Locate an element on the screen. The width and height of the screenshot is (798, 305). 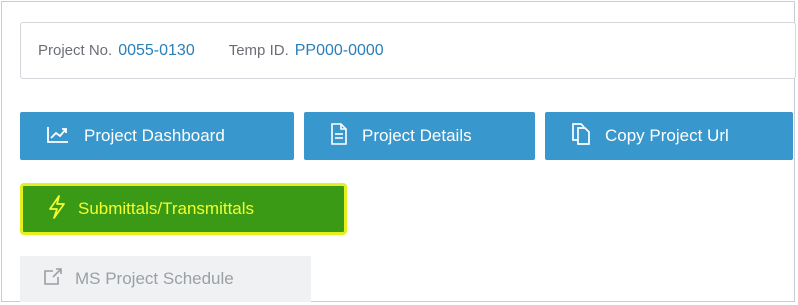
copy-icon is located at coordinates (581, 136).